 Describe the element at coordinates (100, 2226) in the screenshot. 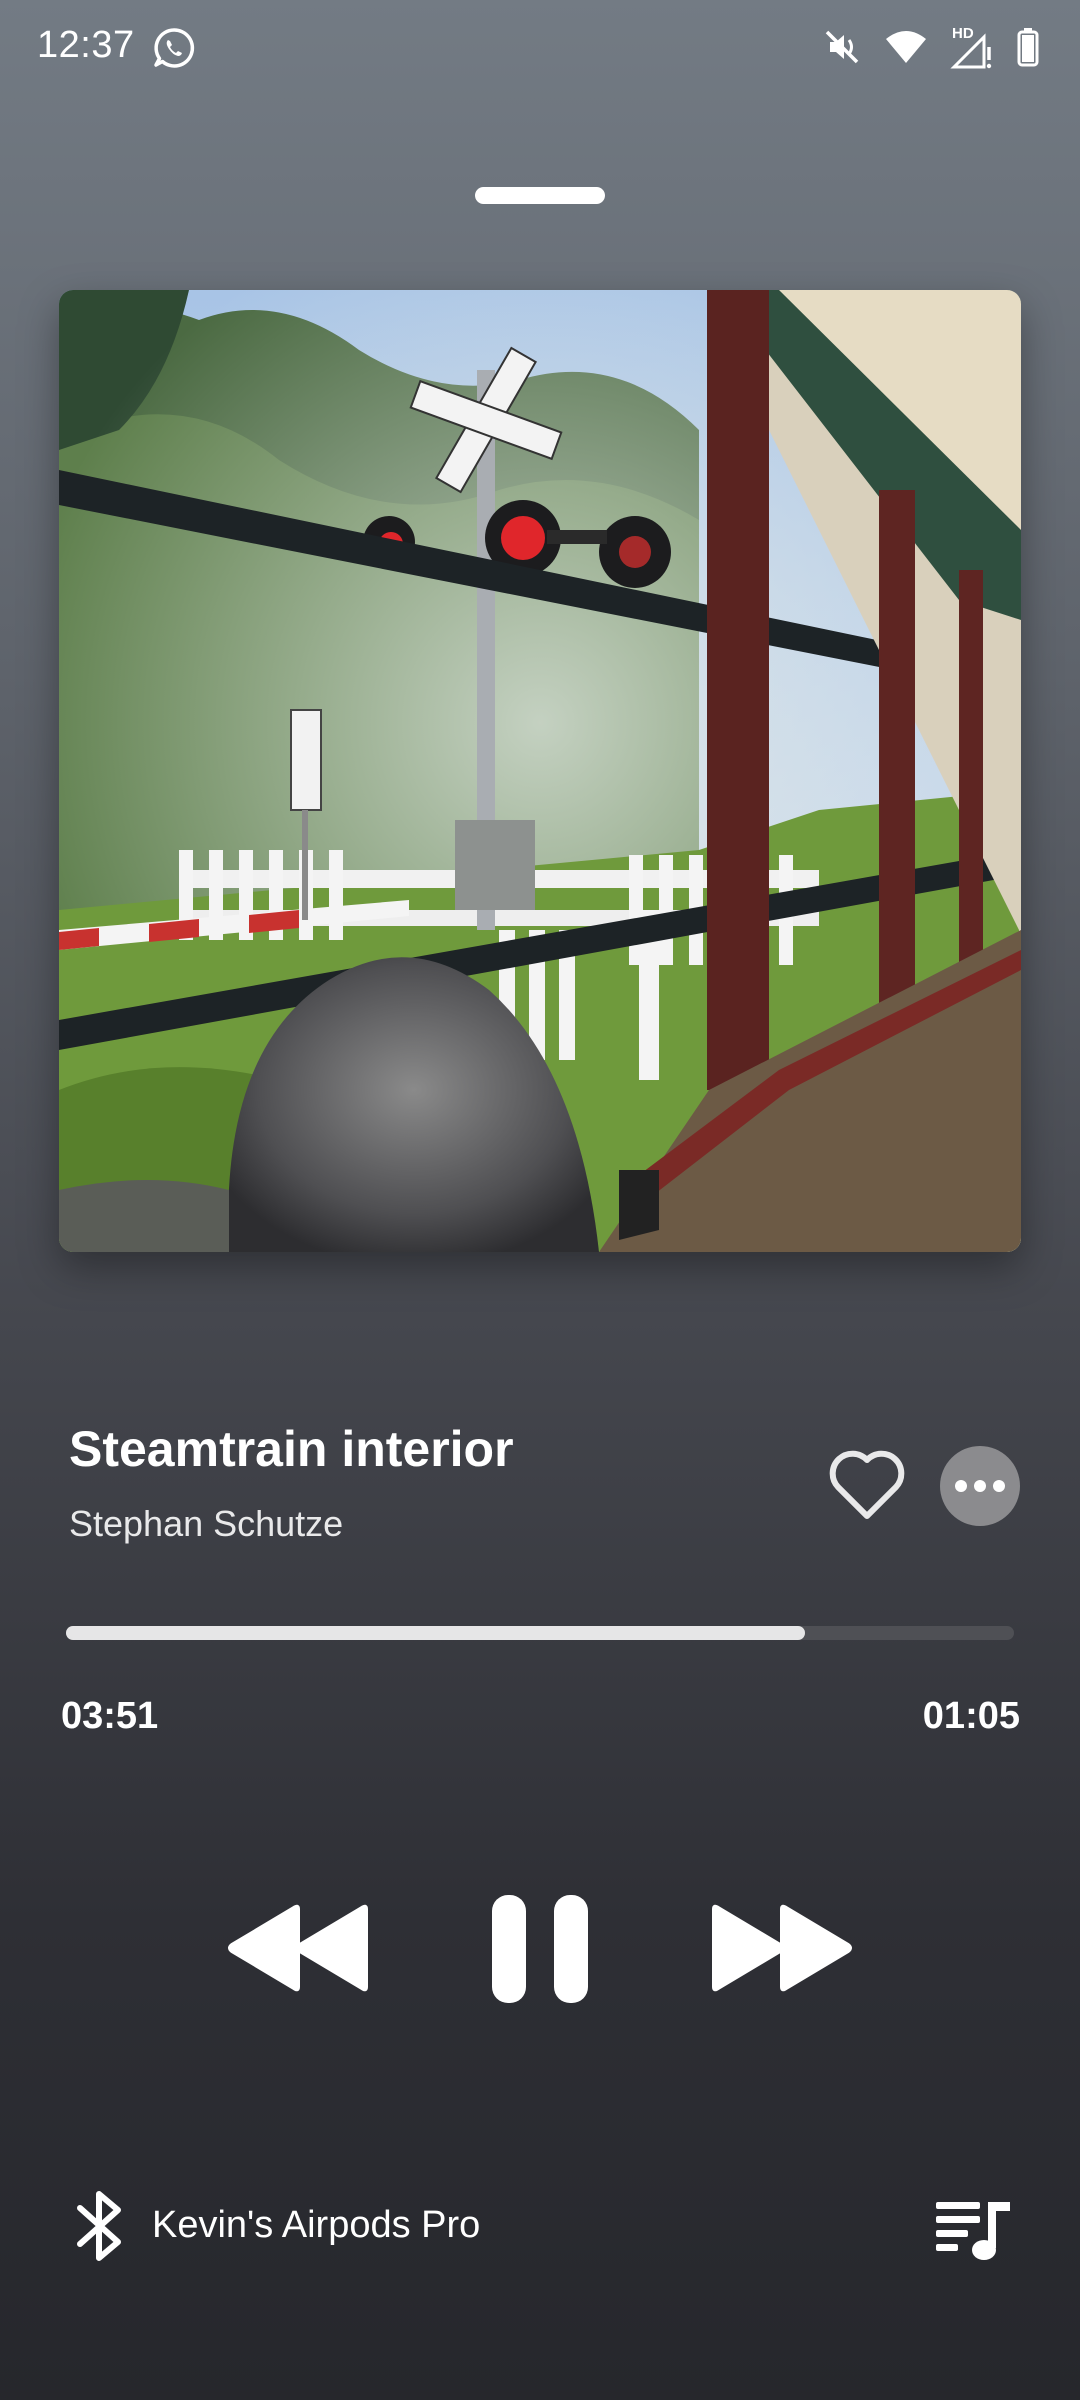

I see `bluetooth-icon` at that location.